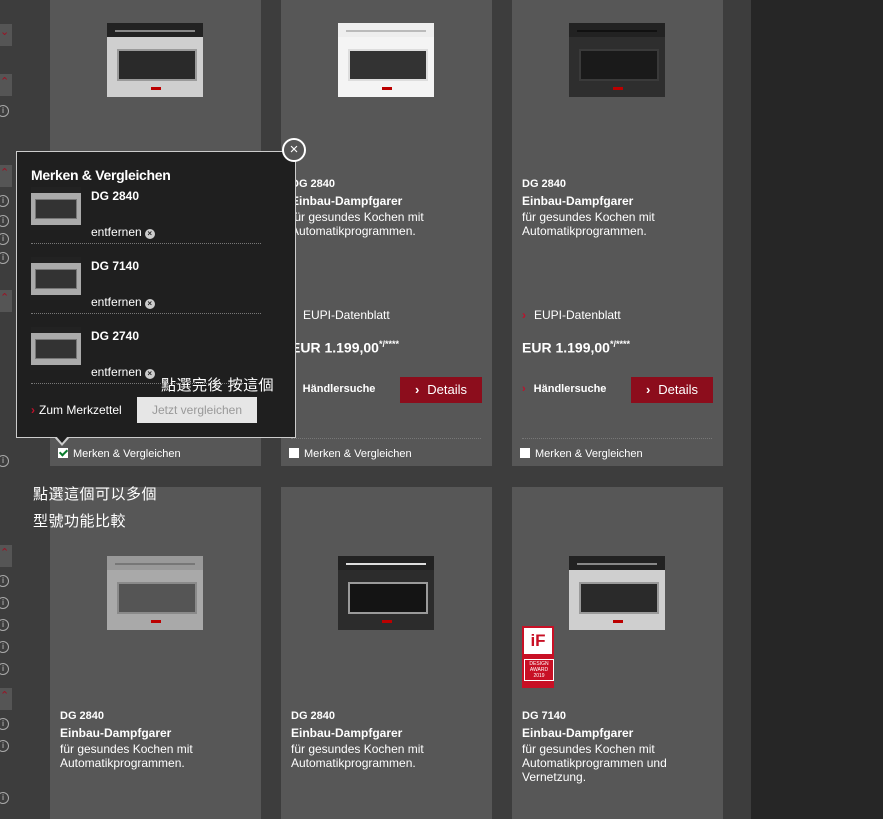 Image resolution: width=883 pixels, height=819 pixels. What do you see at coordinates (538, 641) in the screenshot?
I see `if-logo-icon: iF` at bounding box center [538, 641].